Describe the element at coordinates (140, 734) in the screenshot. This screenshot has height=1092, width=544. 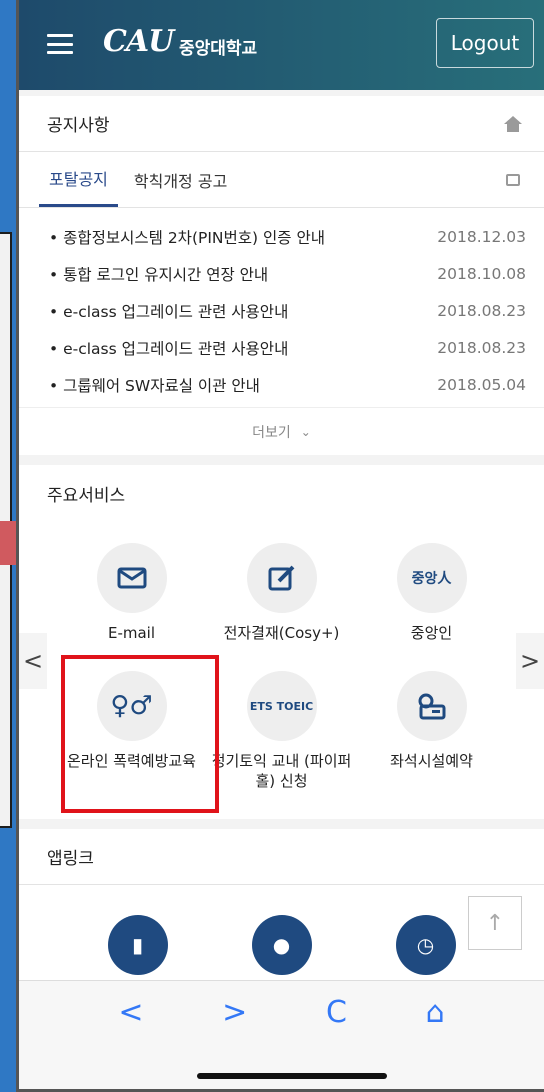
I see `highlight-box` at that location.